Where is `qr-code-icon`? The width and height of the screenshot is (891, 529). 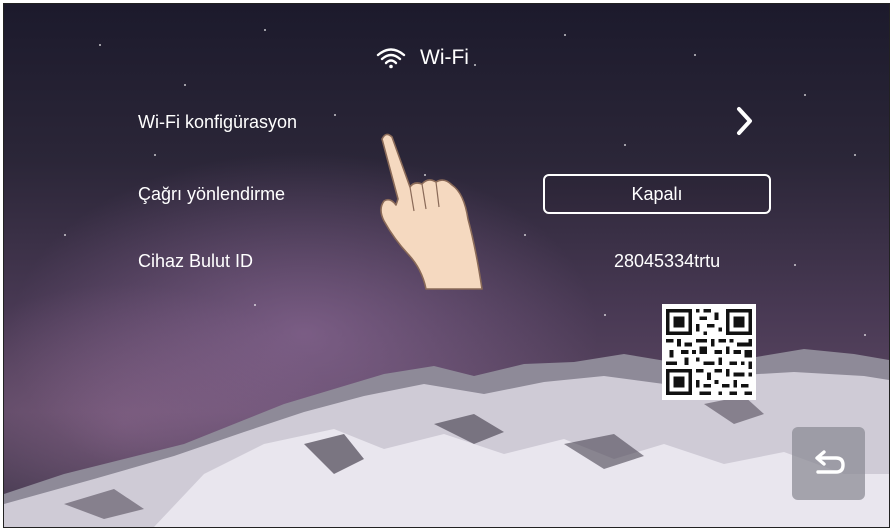
qr-code-icon is located at coordinates (709, 352).